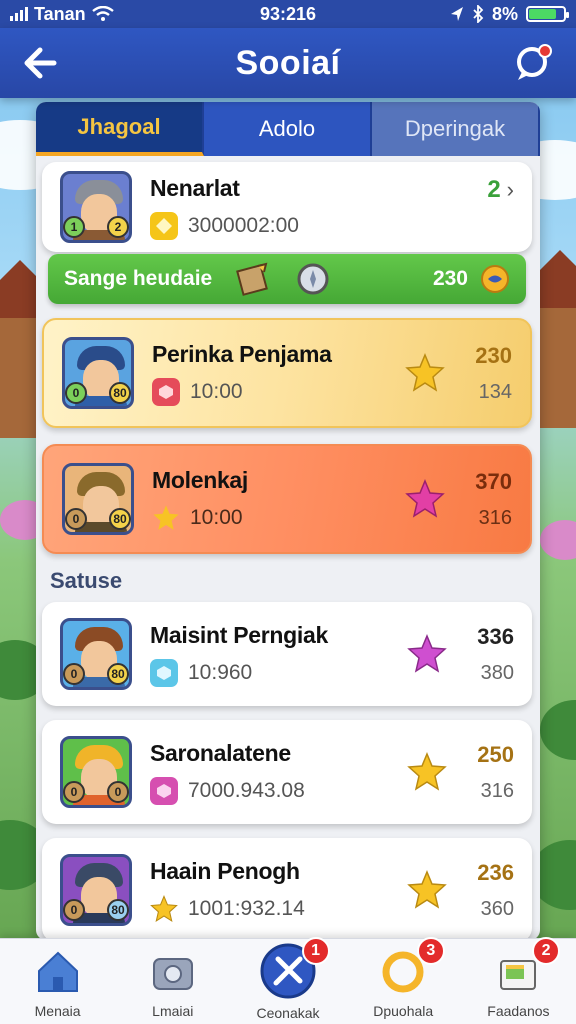 The image size is (576, 1024). I want to click on level-badge: 1, so click(74, 227).